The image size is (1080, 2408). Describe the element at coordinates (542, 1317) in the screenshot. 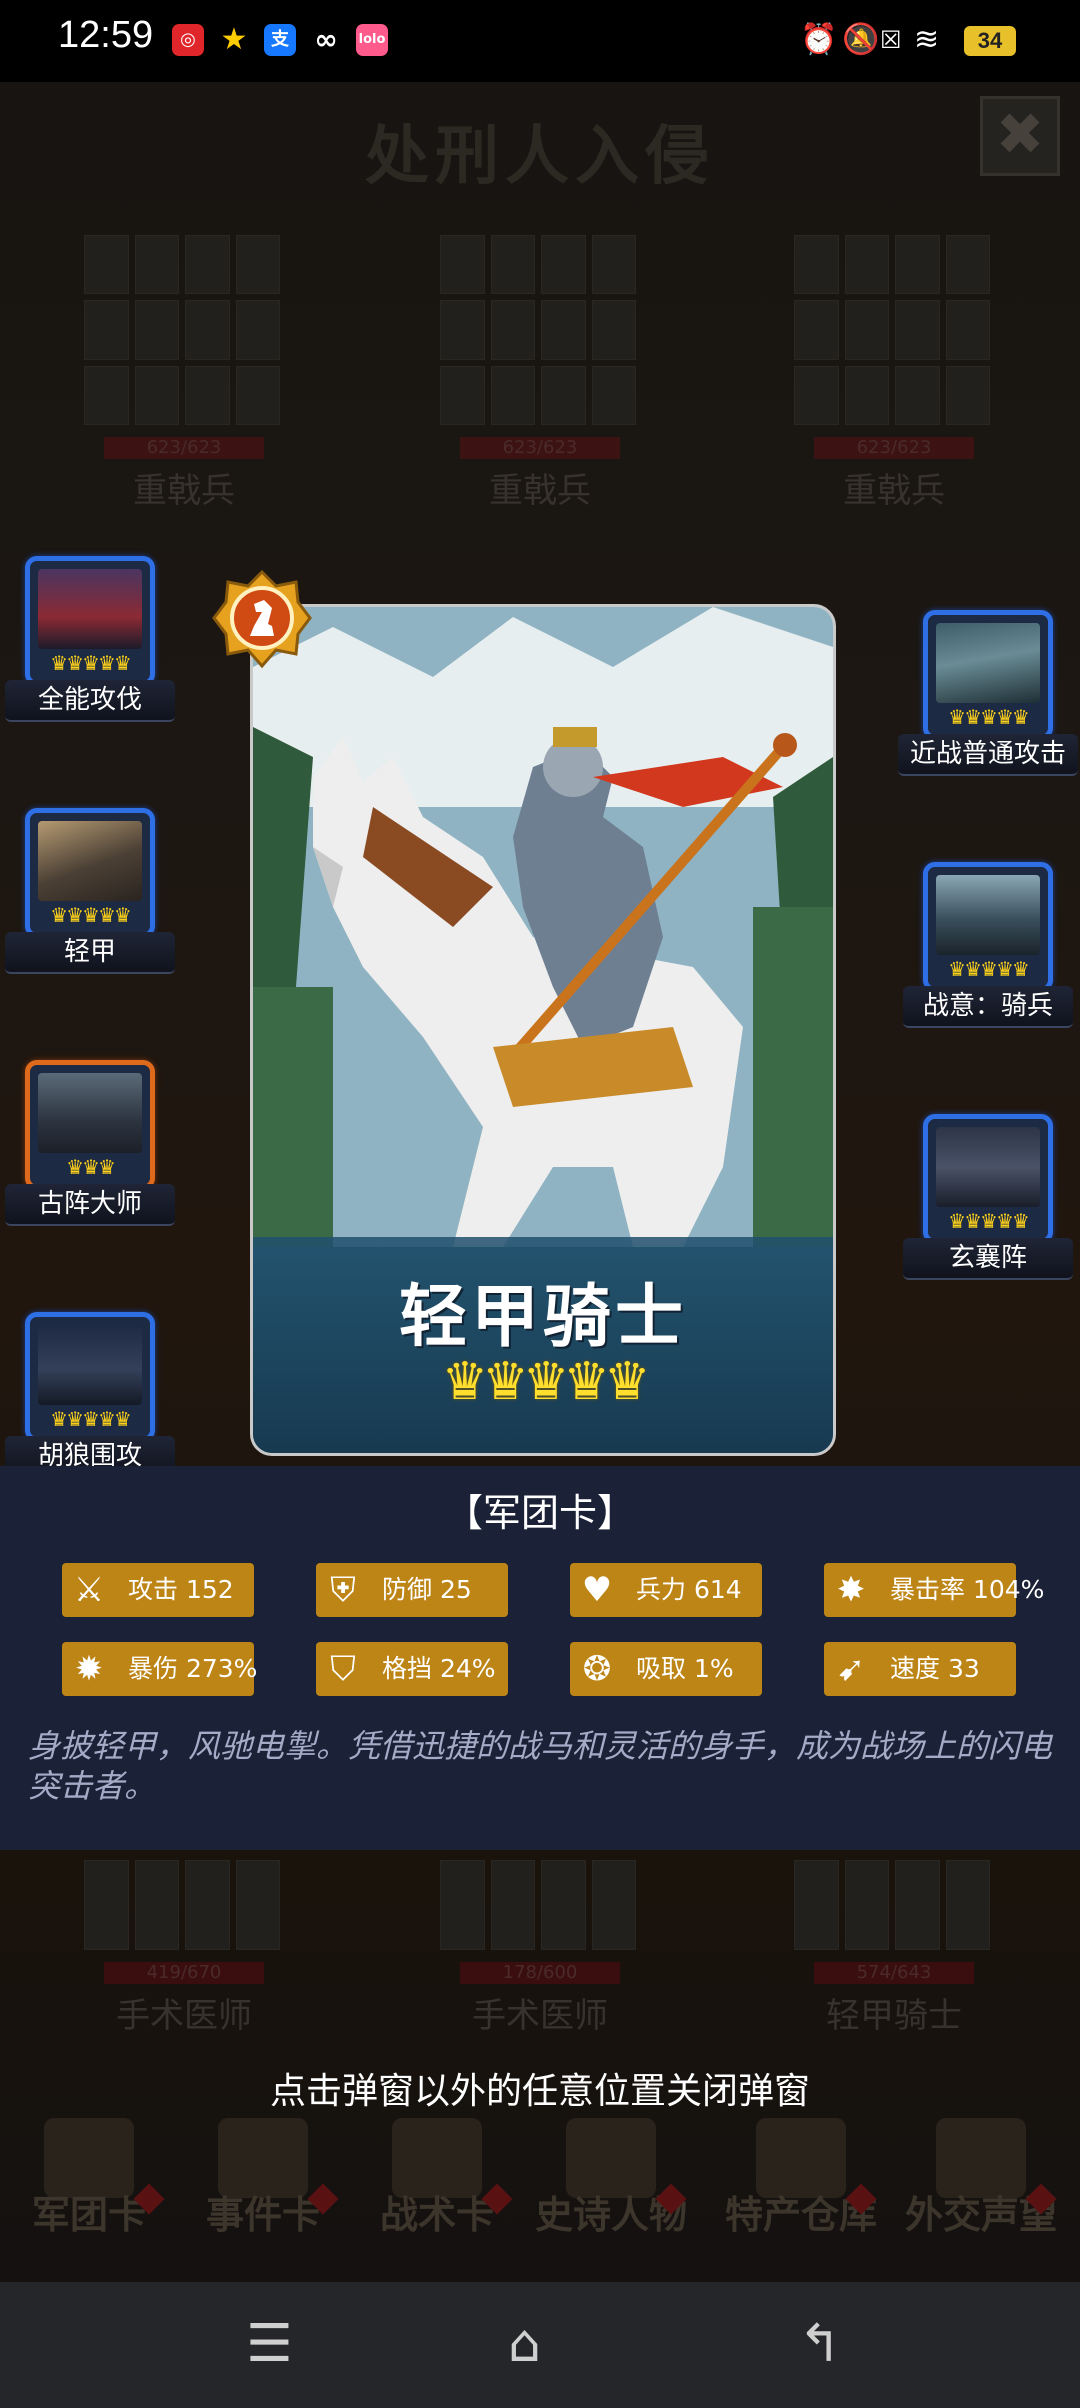

I see `card-title: 轻甲骑士` at that location.